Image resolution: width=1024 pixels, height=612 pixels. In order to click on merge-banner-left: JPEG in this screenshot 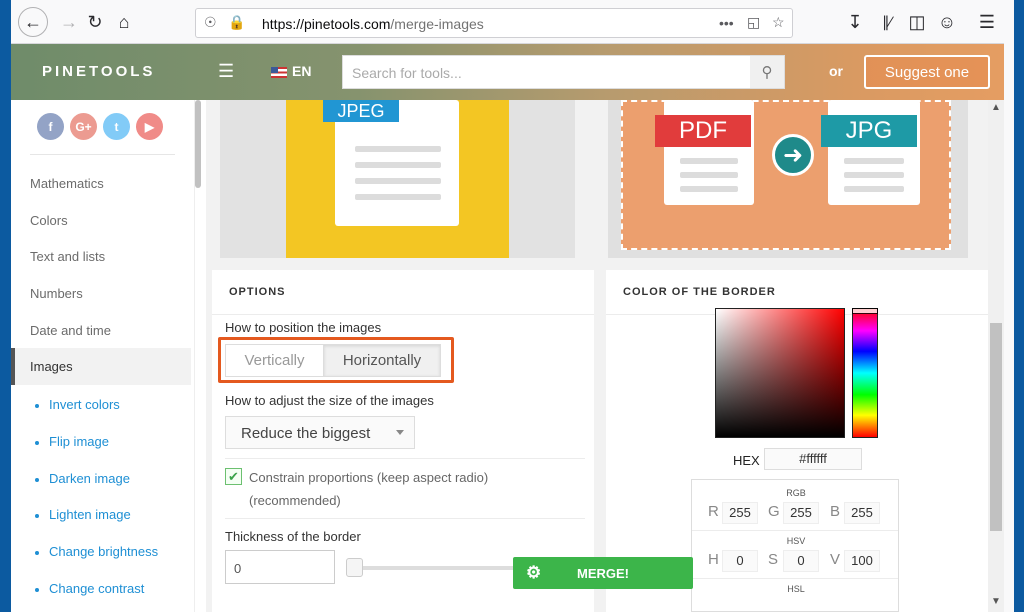, I will do `click(397, 179)`.